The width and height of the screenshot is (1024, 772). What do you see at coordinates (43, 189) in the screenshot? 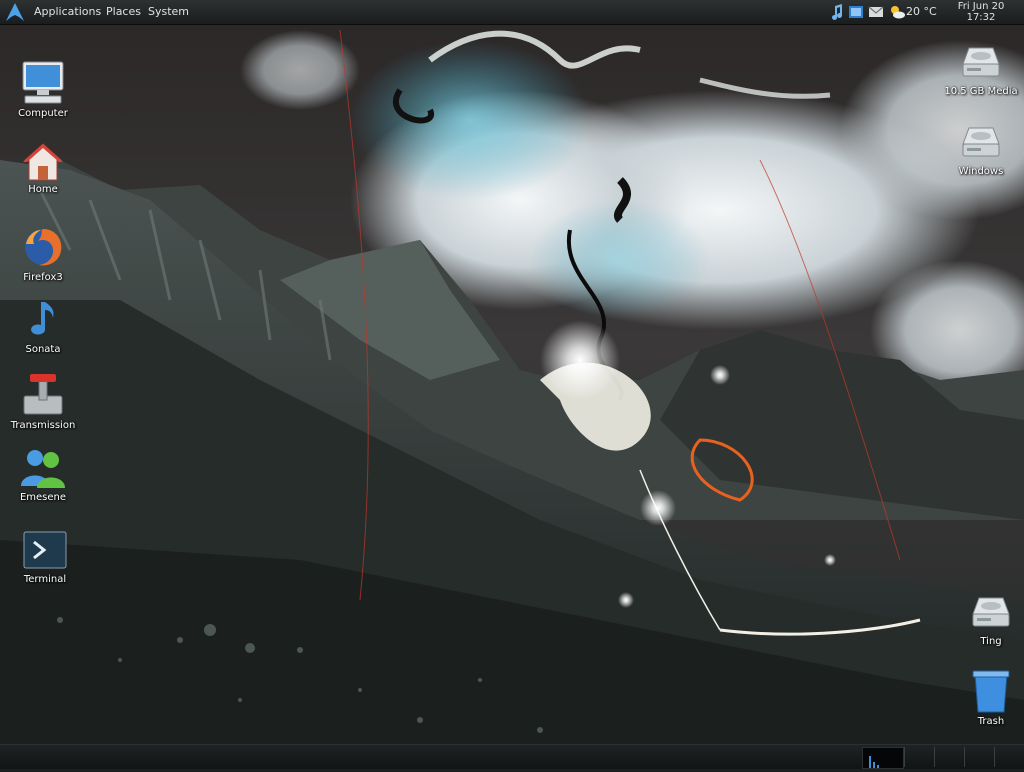
I see `desktop-icon-label: Home` at bounding box center [43, 189].